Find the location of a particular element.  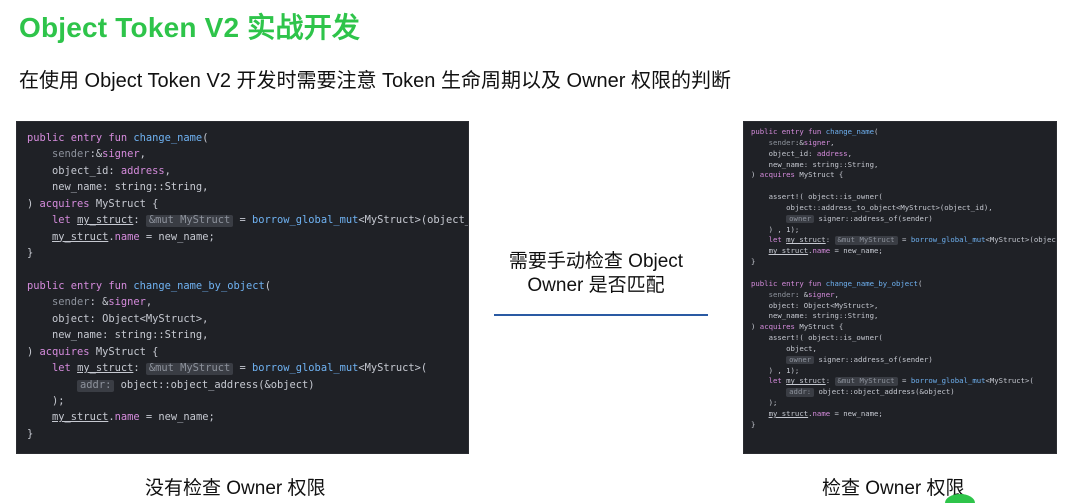

code-line: assert!( object::is_owner( is located at coordinates (903, 338).